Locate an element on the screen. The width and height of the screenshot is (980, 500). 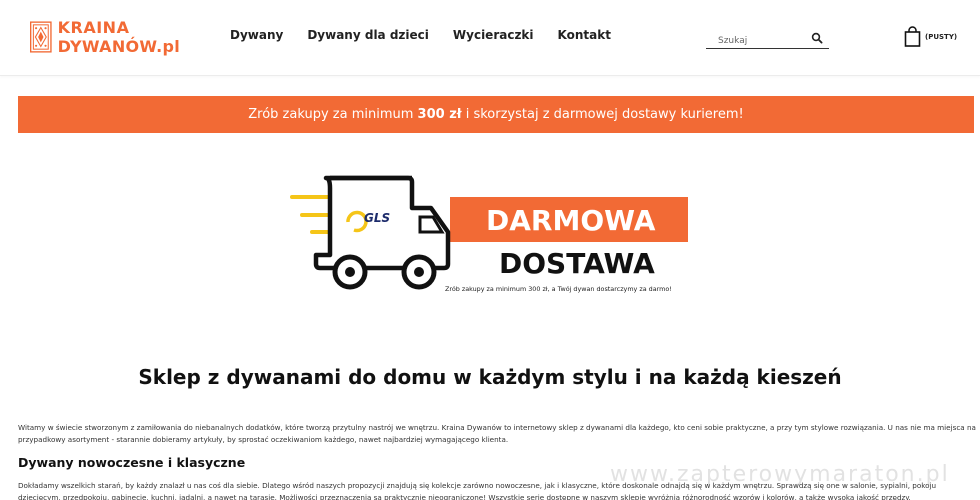
logo-mark-icon is located at coordinates (41, 37).